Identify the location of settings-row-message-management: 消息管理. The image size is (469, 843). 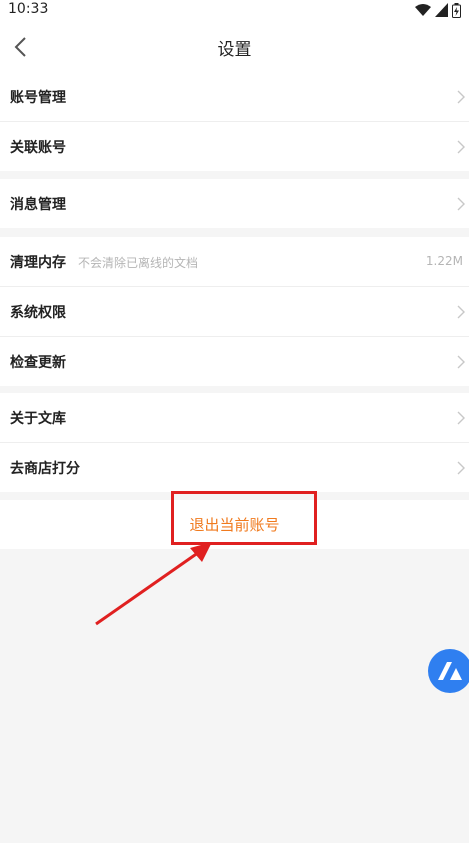
(234, 203).